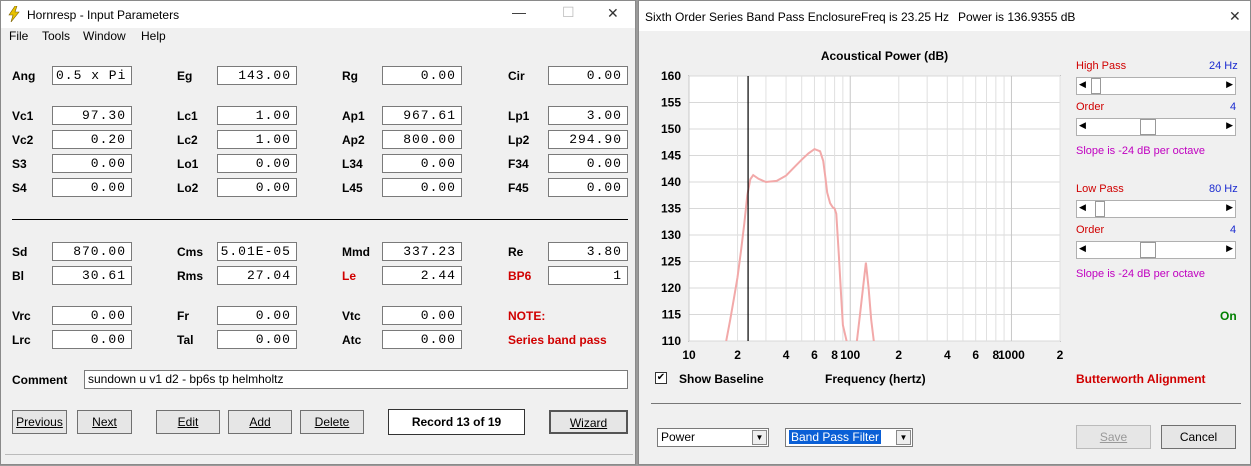 The height and width of the screenshot is (466, 1251). What do you see at coordinates (356, 252) in the screenshot?
I see `mmd-label: Mmd` at bounding box center [356, 252].